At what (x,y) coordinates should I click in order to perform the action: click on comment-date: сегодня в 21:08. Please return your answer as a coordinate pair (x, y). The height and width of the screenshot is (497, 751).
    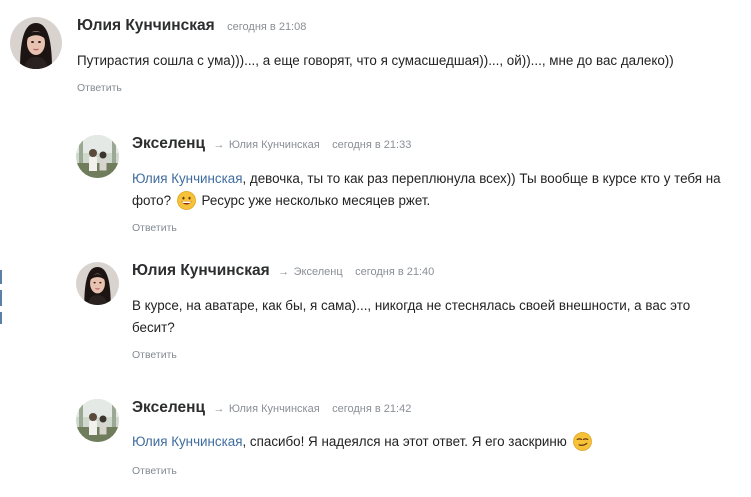
    Looking at the image, I should click on (266, 27).